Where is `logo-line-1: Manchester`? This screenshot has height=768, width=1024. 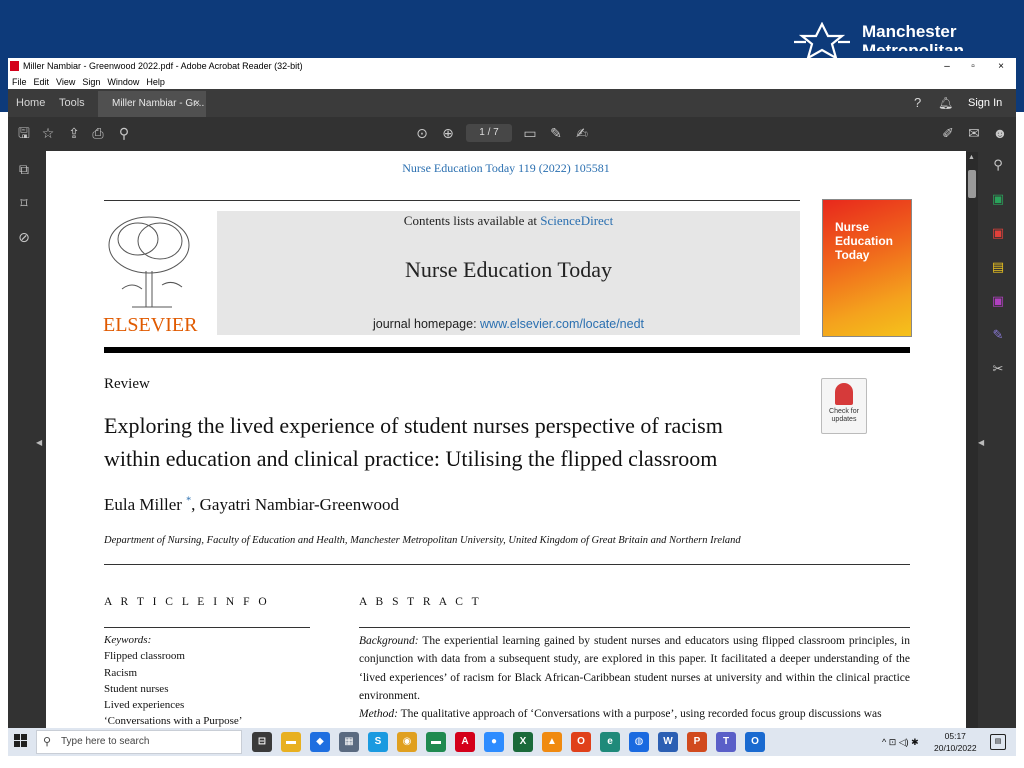
logo-line-1: Manchester is located at coordinates (909, 31).